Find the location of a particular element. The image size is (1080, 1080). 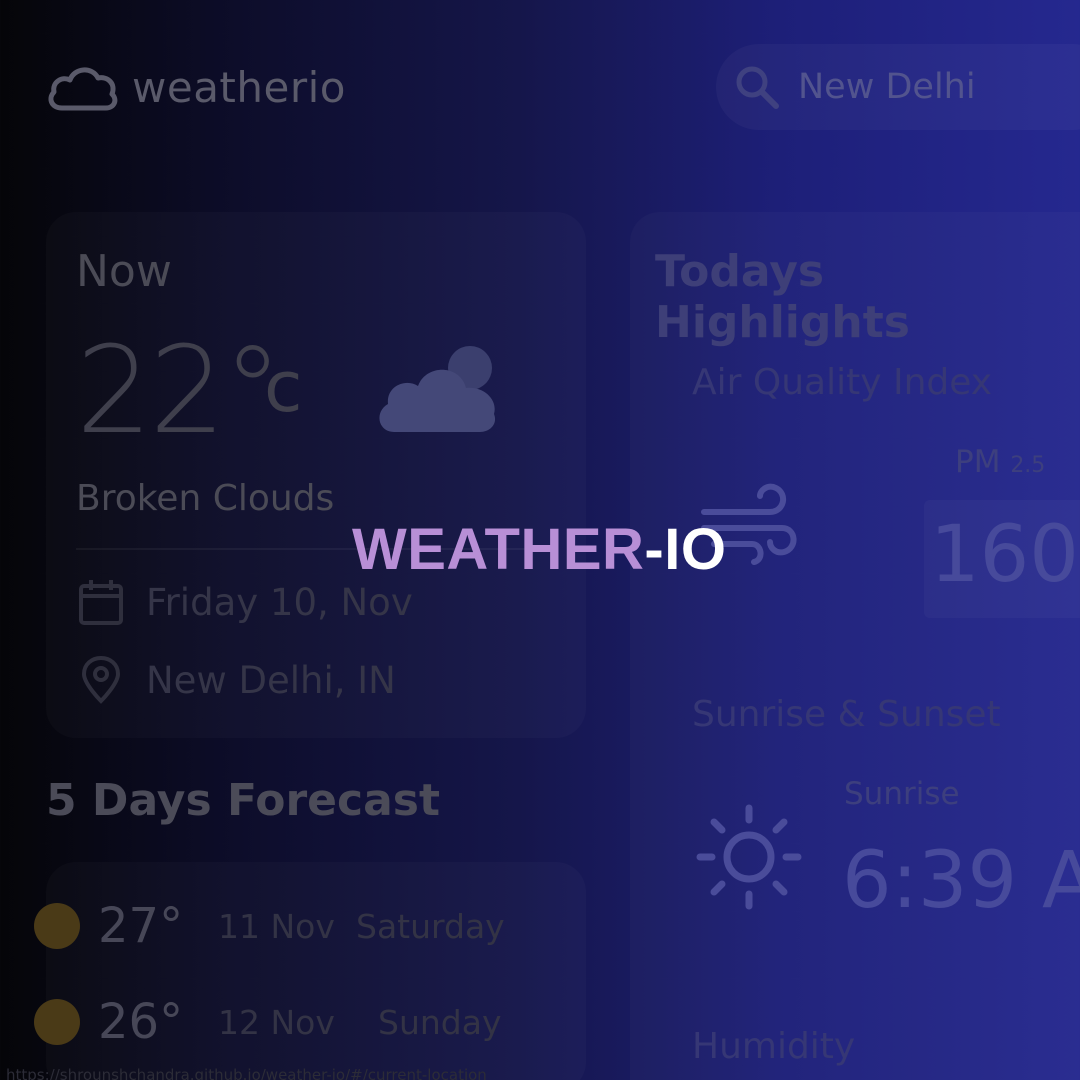

air-quality-title: Air Quality Index is located at coordinates (842, 382).